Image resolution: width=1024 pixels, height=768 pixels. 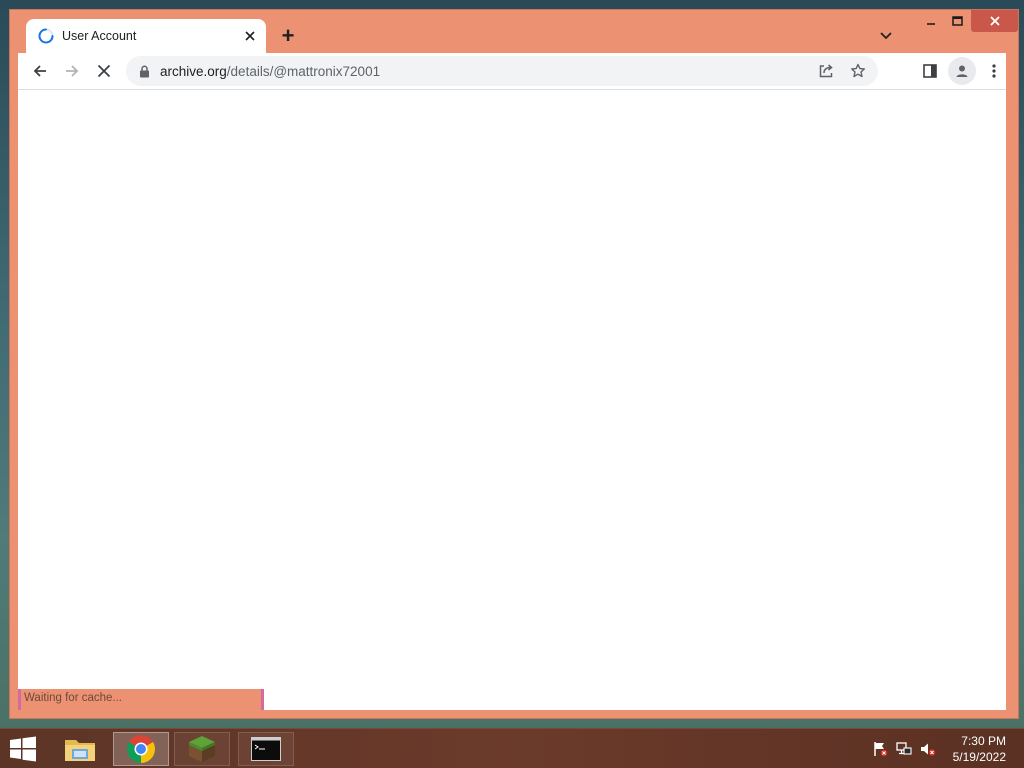 What do you see at coordinates (826, 71) in the screenshot?
I see `share-icon` at bounding box center [826, 71].